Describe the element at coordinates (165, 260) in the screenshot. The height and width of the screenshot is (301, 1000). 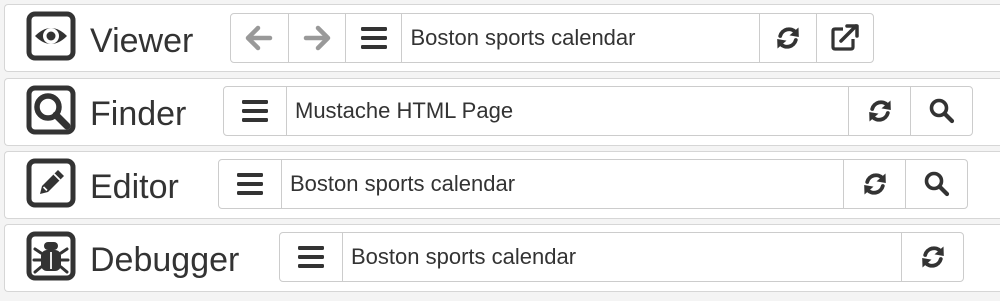
I see `debugger-label: Debugger` at that location.